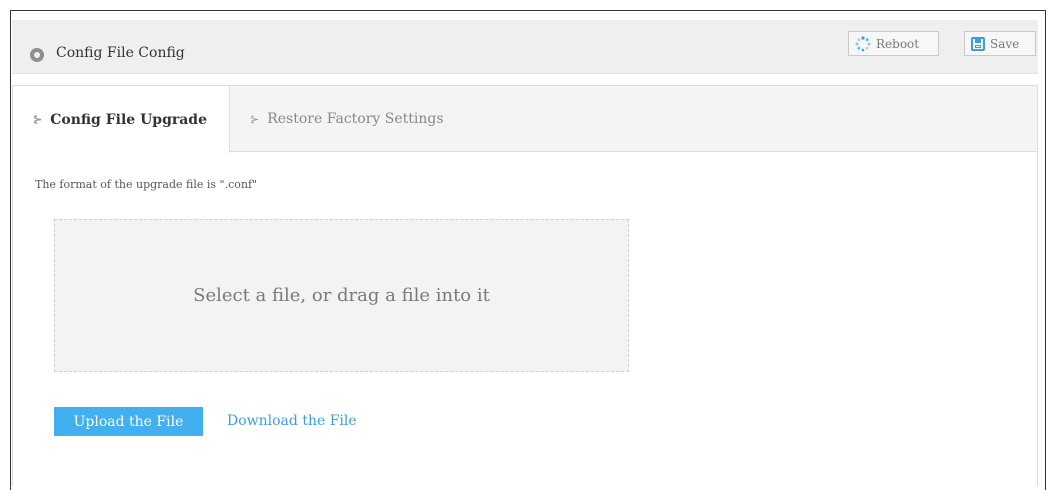  What do you see at coordinates (978, 43) in the screenshot?
I see `floppy-disk-icon` at bounding box center [978, 43].